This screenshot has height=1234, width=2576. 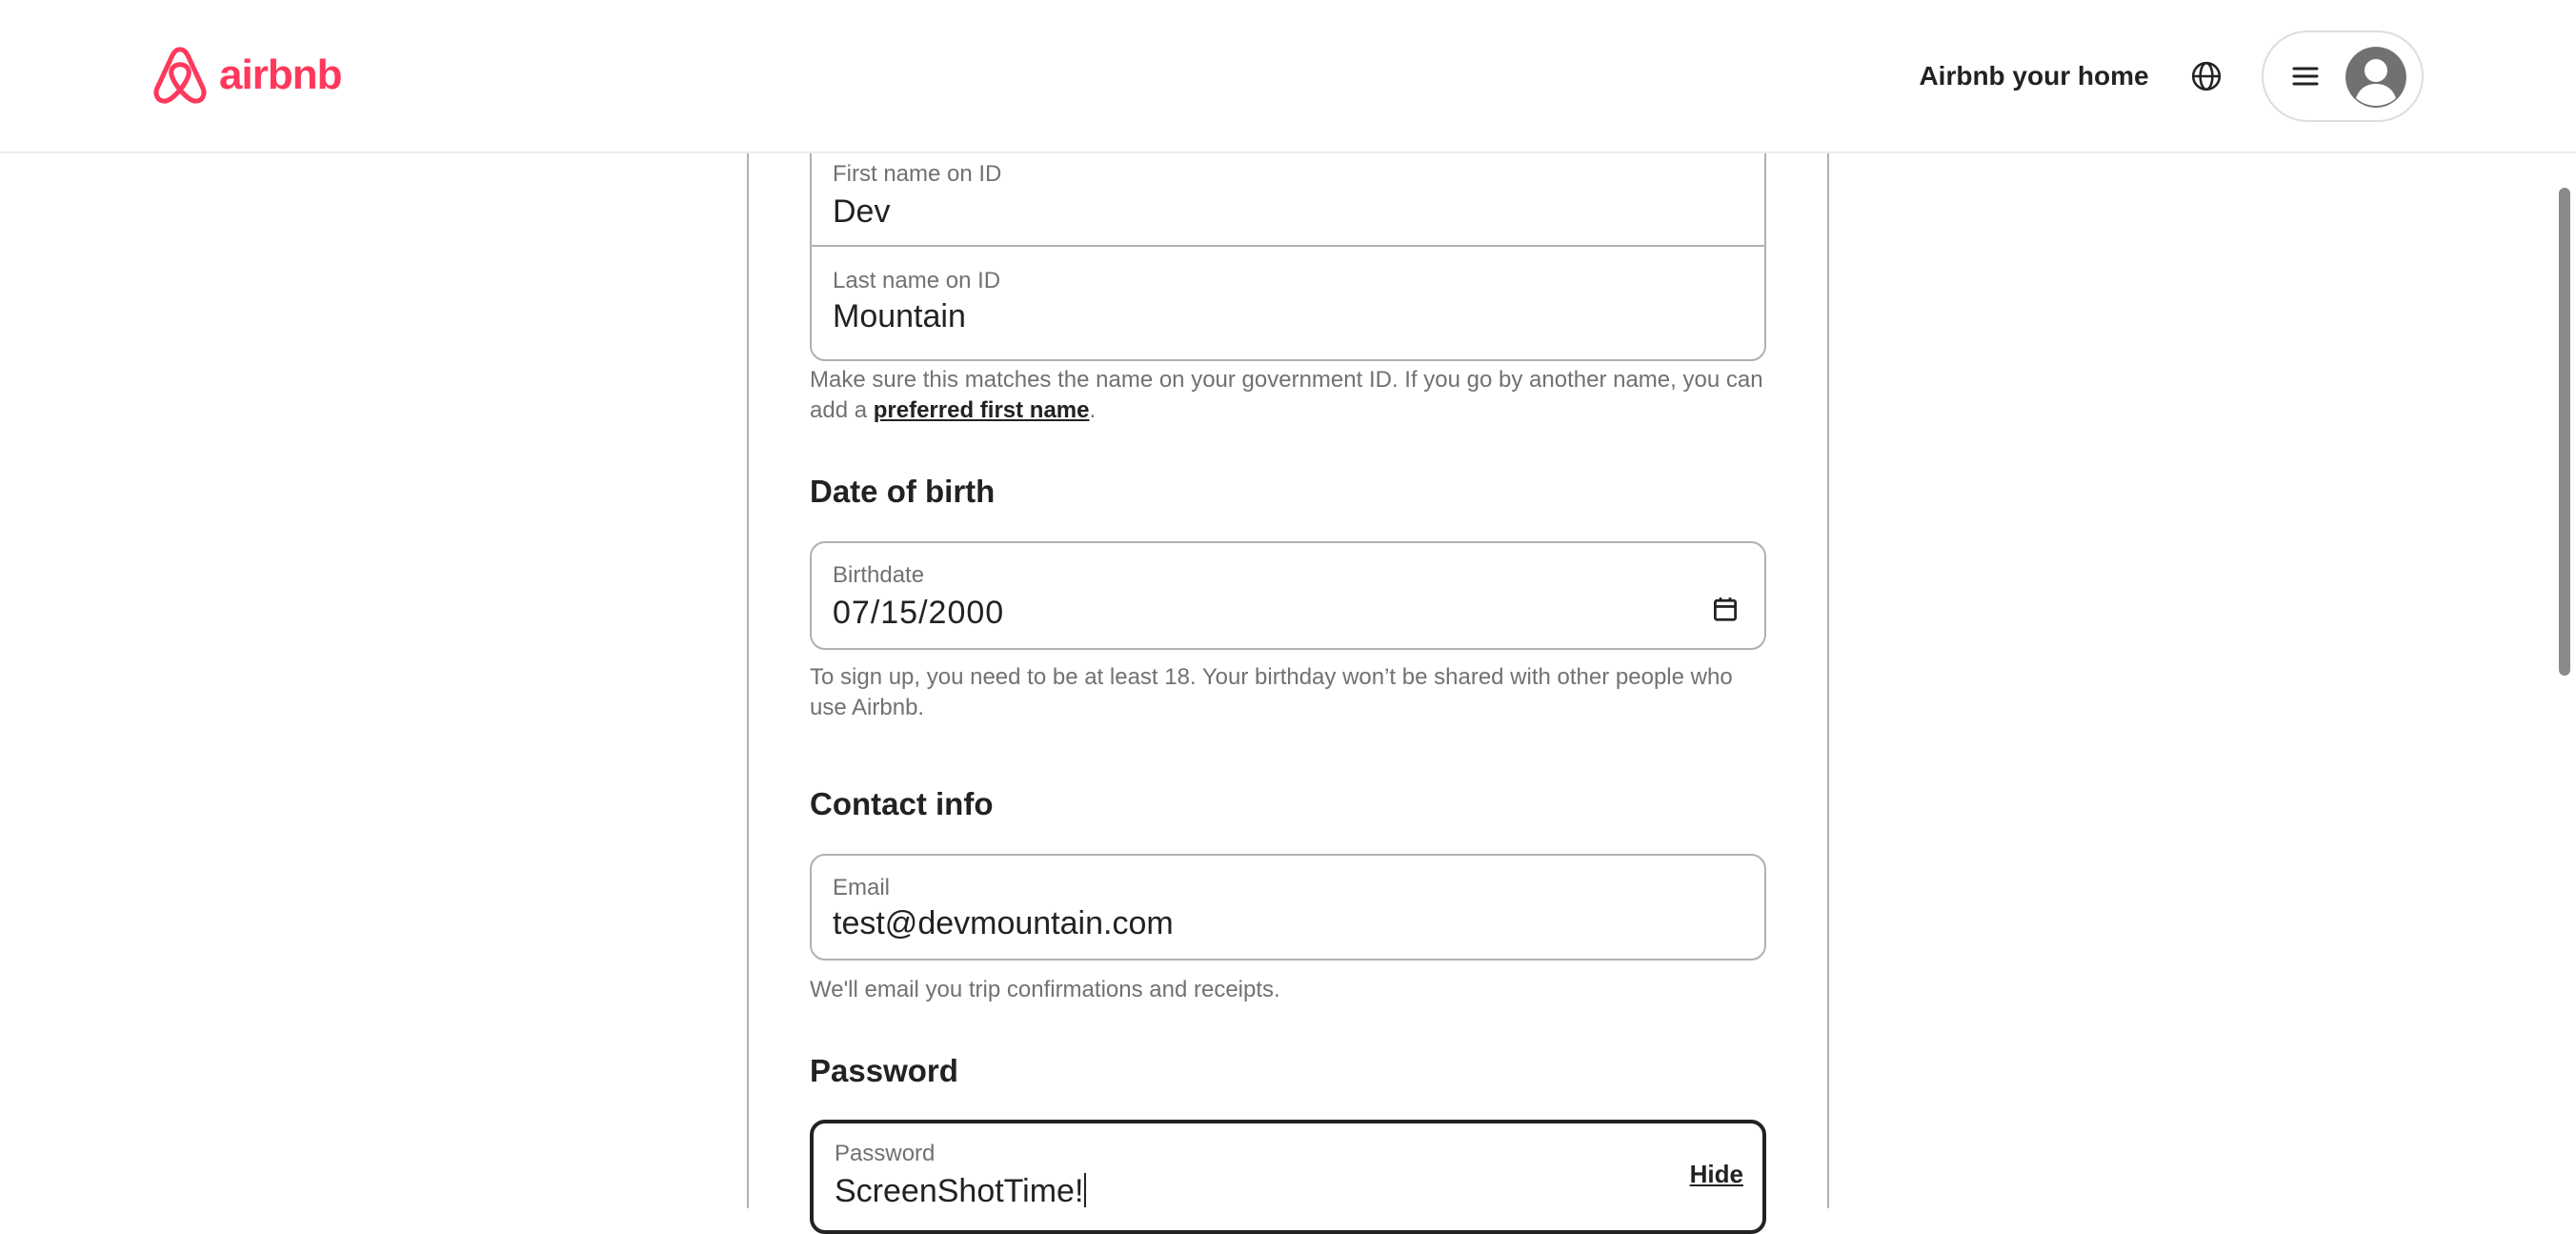 I want to click on user-avatar-icon, so click(x=2375, y=77).